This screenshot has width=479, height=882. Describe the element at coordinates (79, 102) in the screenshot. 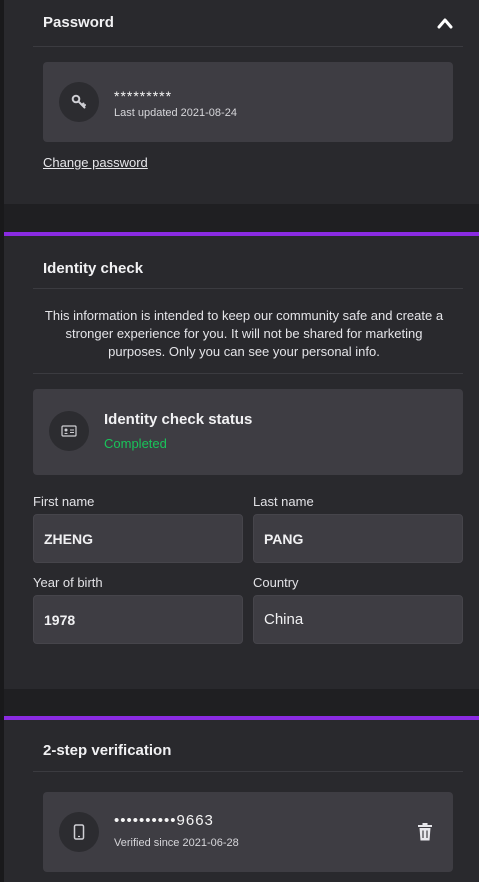

I see `key-icon` at that location.